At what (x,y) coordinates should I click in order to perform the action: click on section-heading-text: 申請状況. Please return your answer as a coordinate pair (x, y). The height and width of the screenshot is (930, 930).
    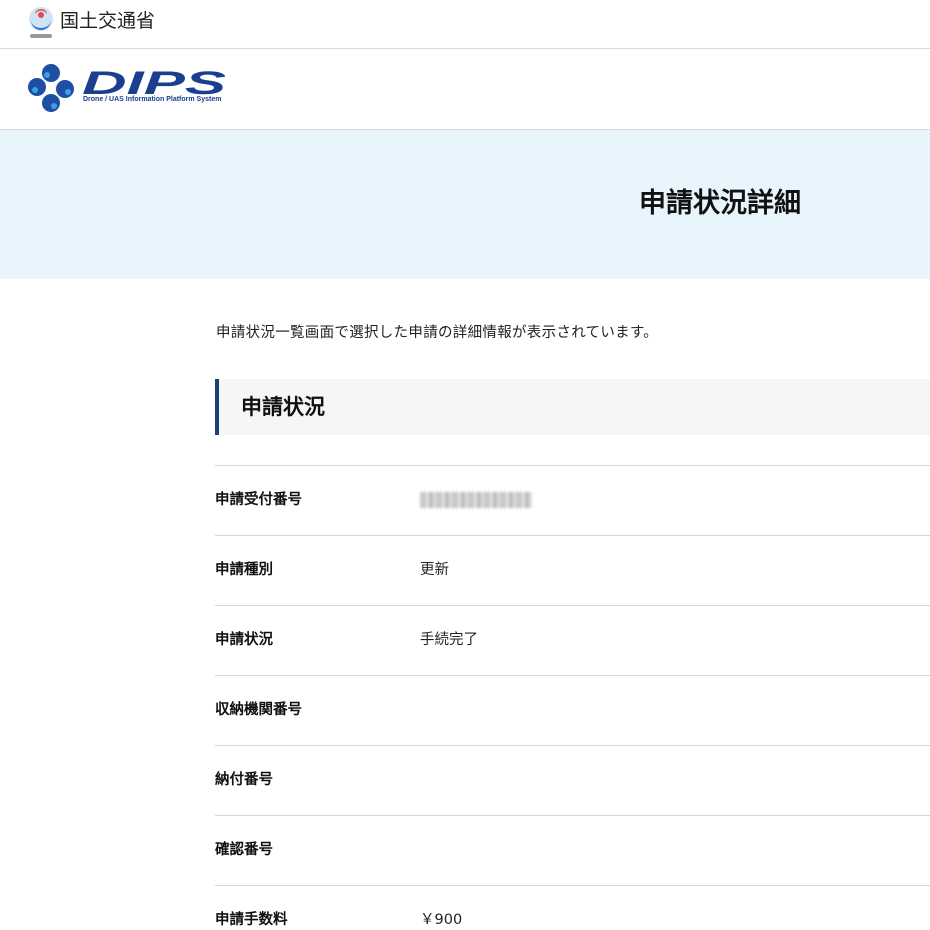
    Looking at the image, I should click on (283, 407).